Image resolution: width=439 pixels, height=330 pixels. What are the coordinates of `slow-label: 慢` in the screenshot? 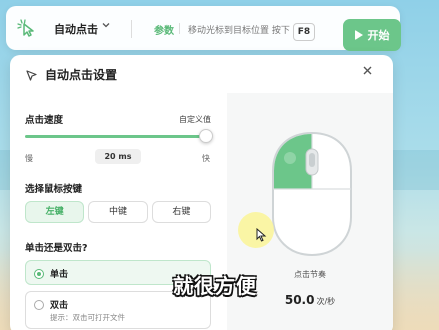 It's located at (29, 158).